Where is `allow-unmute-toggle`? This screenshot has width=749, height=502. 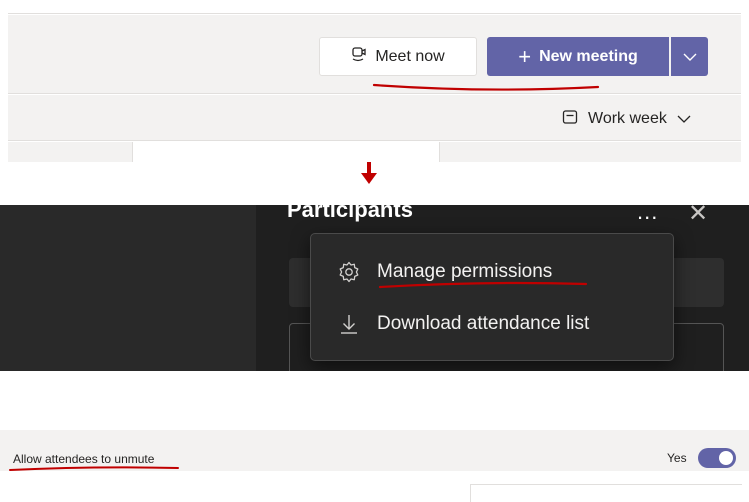 allow-unmute-toggle is located at coordinates (717, 458).